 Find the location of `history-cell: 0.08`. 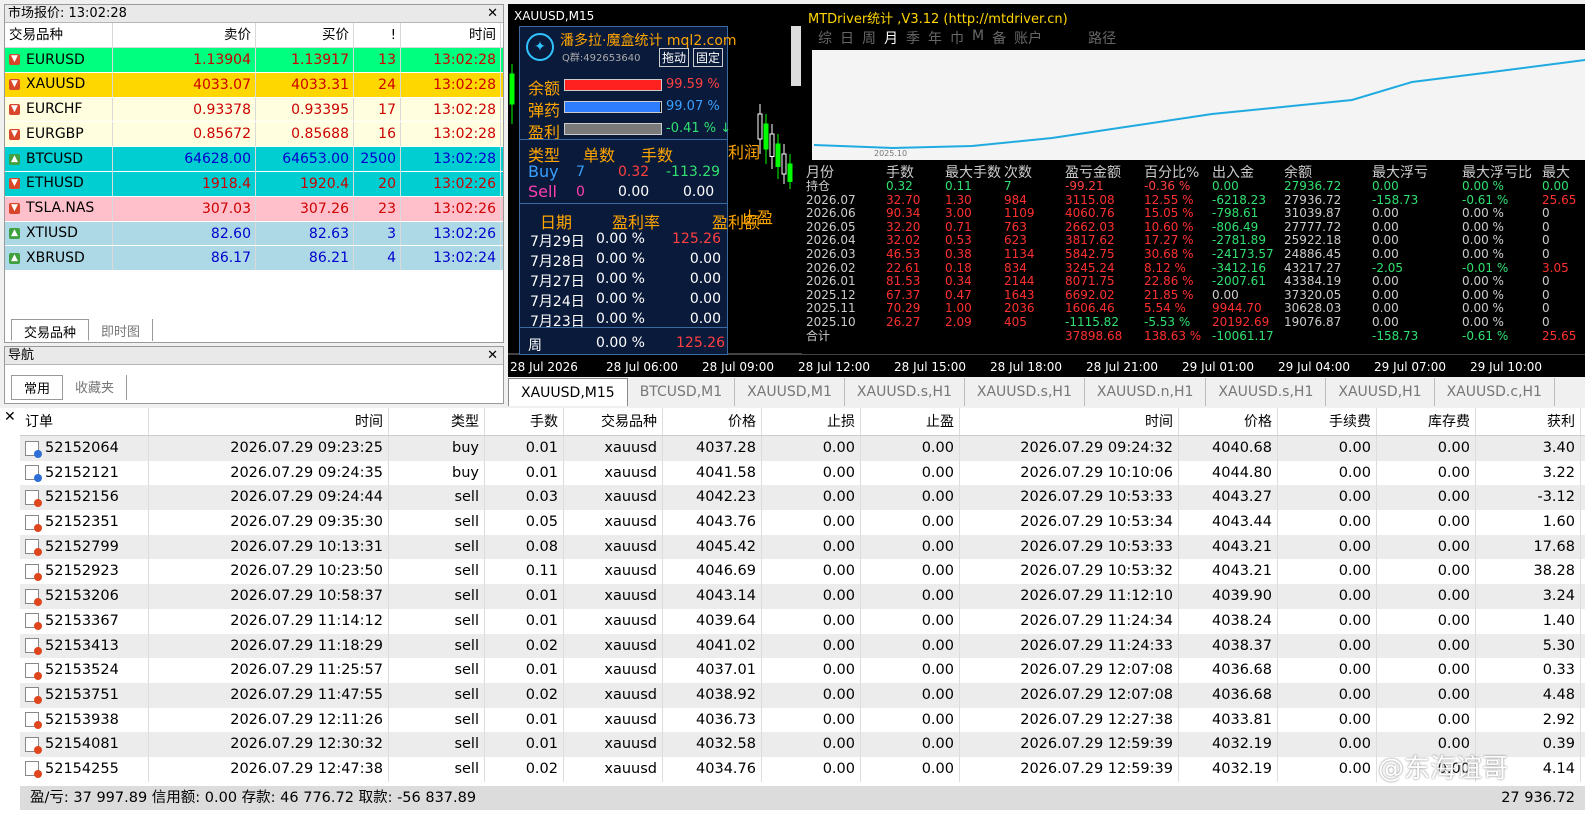

history-cell: 0.08 is located at coordinates (524, 547).